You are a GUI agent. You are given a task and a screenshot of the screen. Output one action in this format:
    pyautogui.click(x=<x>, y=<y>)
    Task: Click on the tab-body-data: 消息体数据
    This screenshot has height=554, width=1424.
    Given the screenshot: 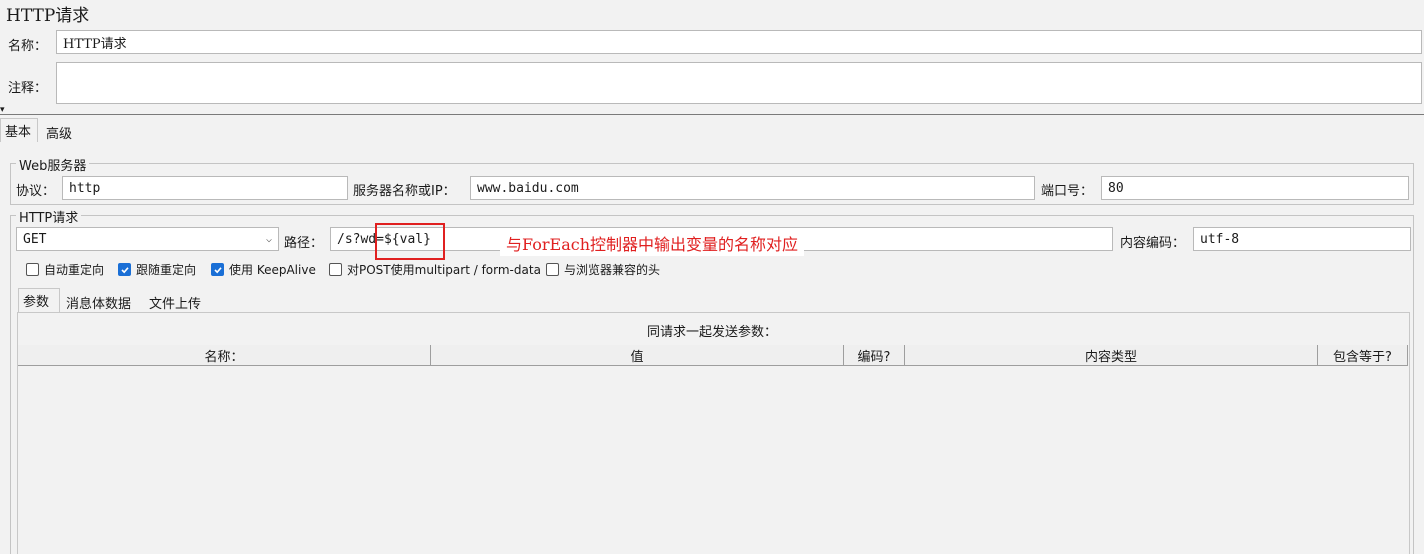 What is the action you would take?
    pyautogui.click(x=98, y=302)
    